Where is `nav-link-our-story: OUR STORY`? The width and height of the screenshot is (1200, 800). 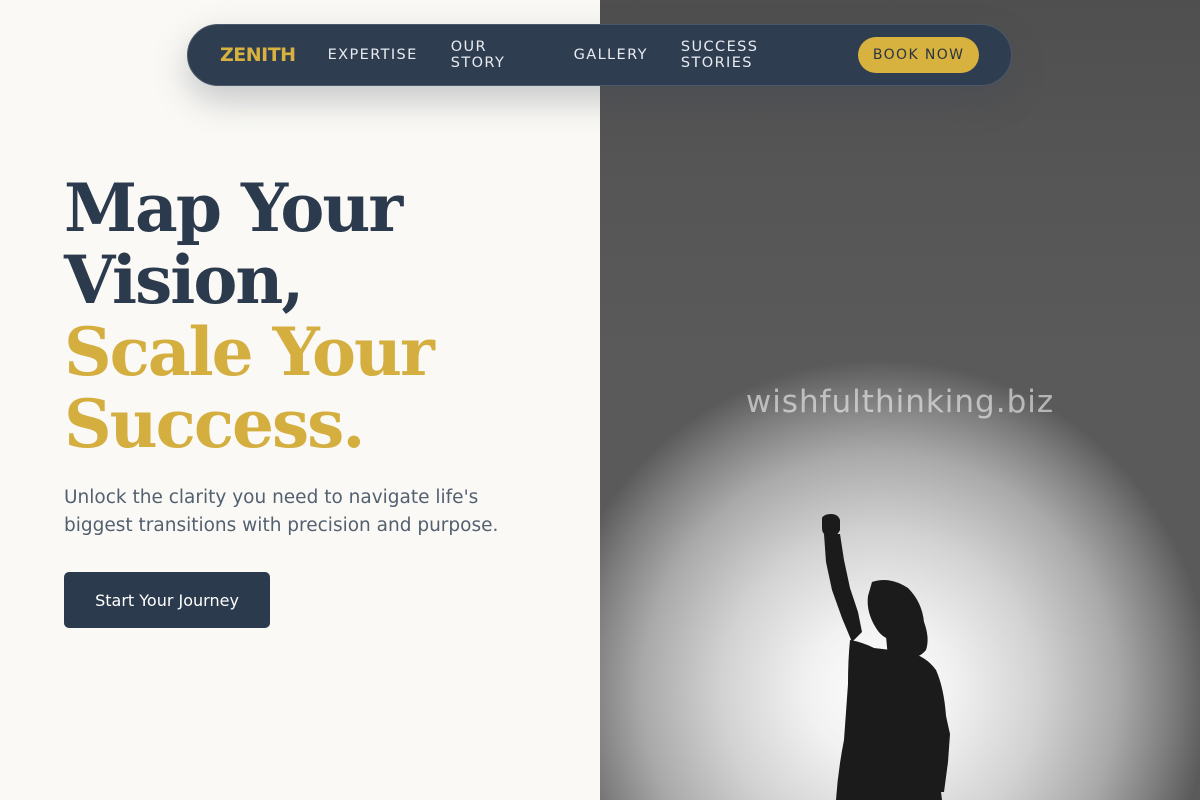
nav-link-our-story: OUR STORY is located at coordinates (496, 55).